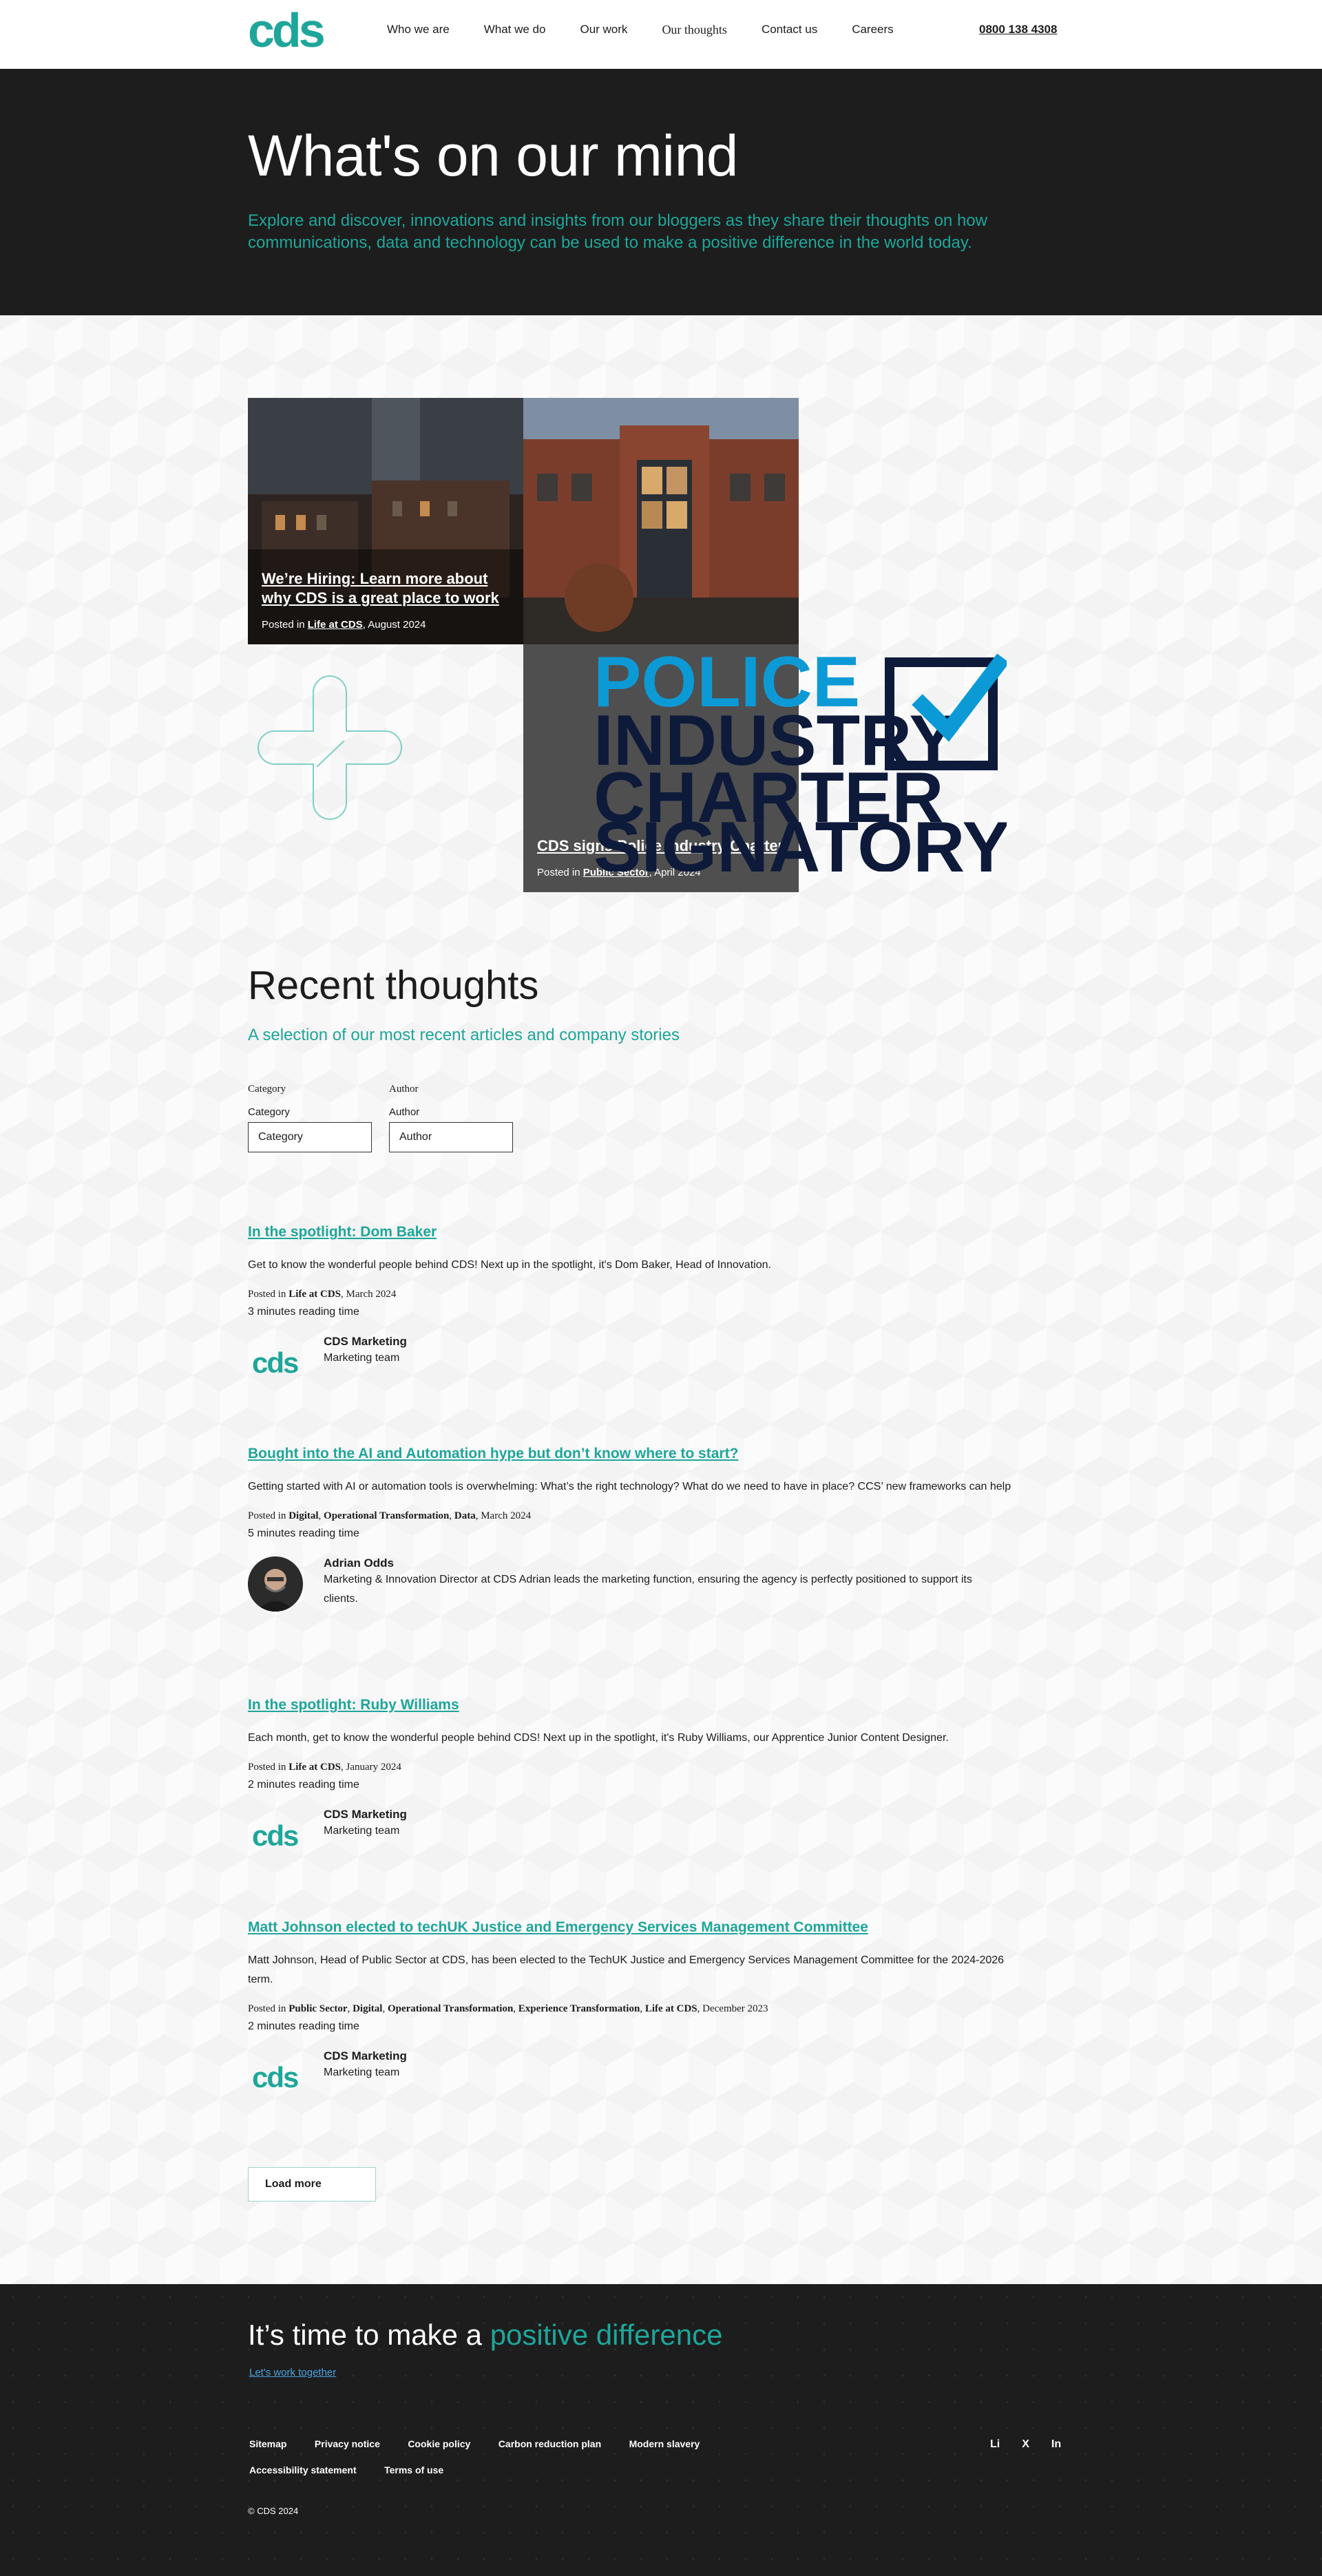 The width and height of the screenshot is (1322, 2576). I want to click on footer-link-carbon: Carbon reduction plan, so click(550, 2444).